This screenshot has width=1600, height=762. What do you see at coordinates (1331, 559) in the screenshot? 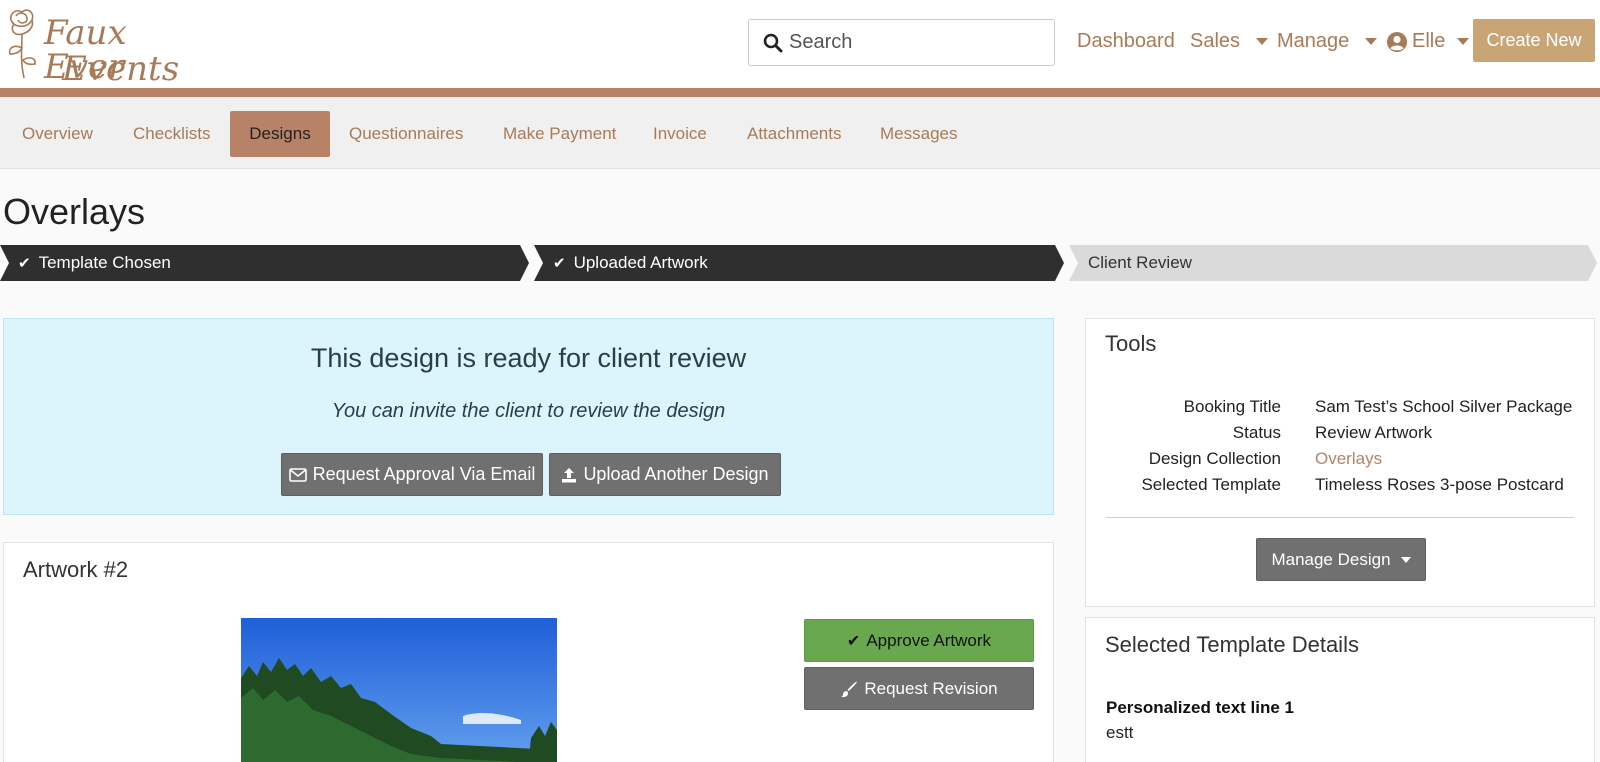
I see `manage-design-label: Manage Design` at bounding box center [1331, 559].